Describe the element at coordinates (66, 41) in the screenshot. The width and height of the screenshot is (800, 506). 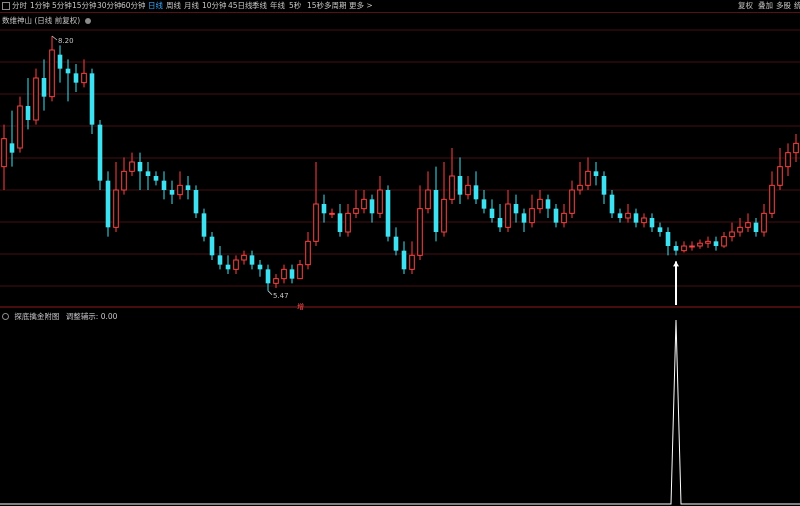
I see `high-label: 8.20` at that location.